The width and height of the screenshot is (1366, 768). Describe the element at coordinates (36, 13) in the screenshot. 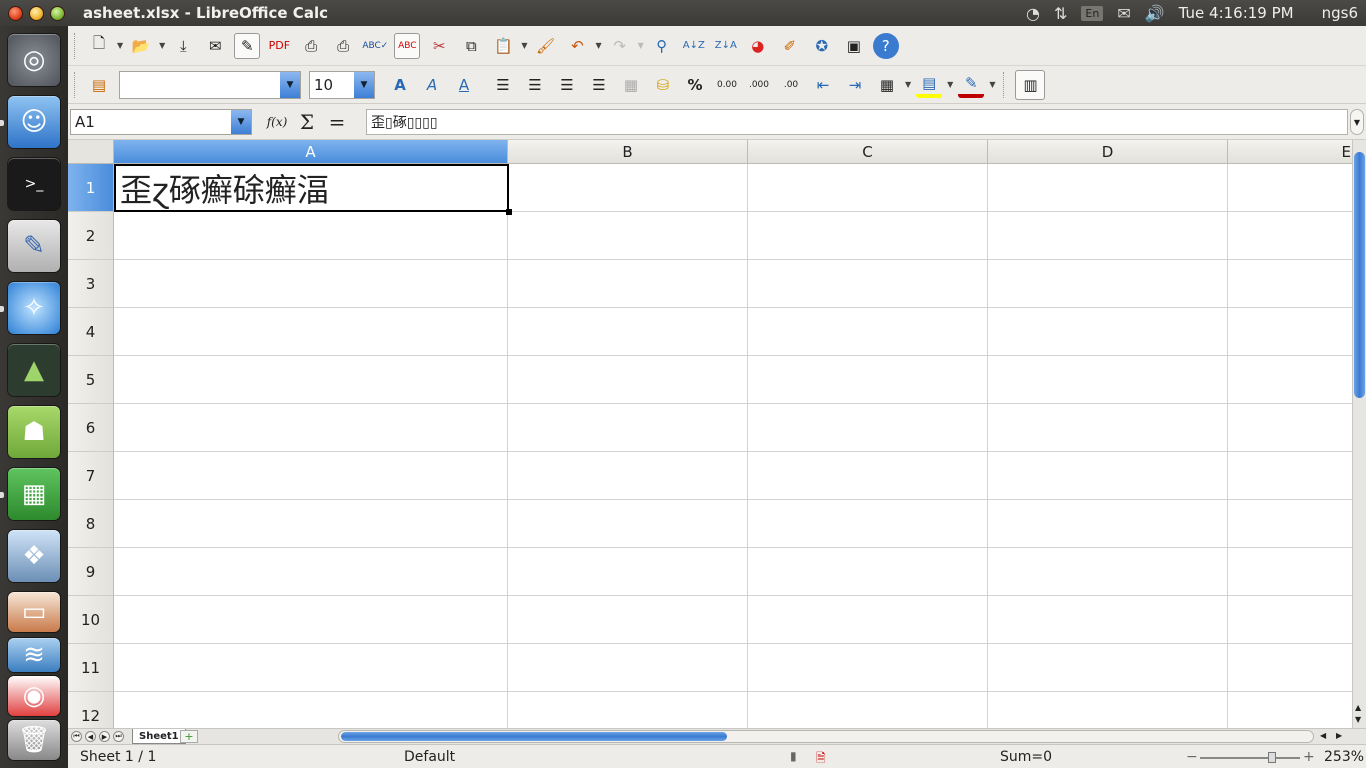

I see `minimize-window-button` at that location.